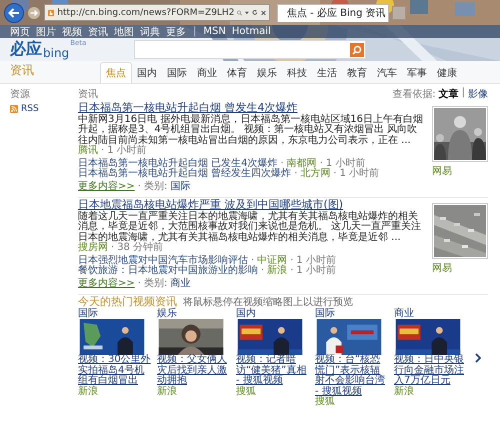 This screenshot has height=423, width=500. I want to click on section-title: 资讯, so click(22, 70).